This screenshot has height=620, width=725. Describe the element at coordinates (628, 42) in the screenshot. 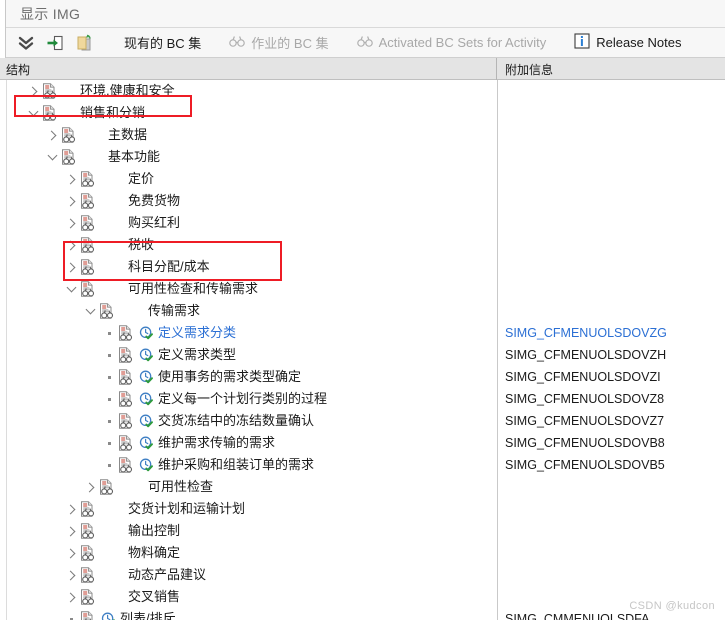

I see `toolbar-action-release-notes: Release Notes` at that location.